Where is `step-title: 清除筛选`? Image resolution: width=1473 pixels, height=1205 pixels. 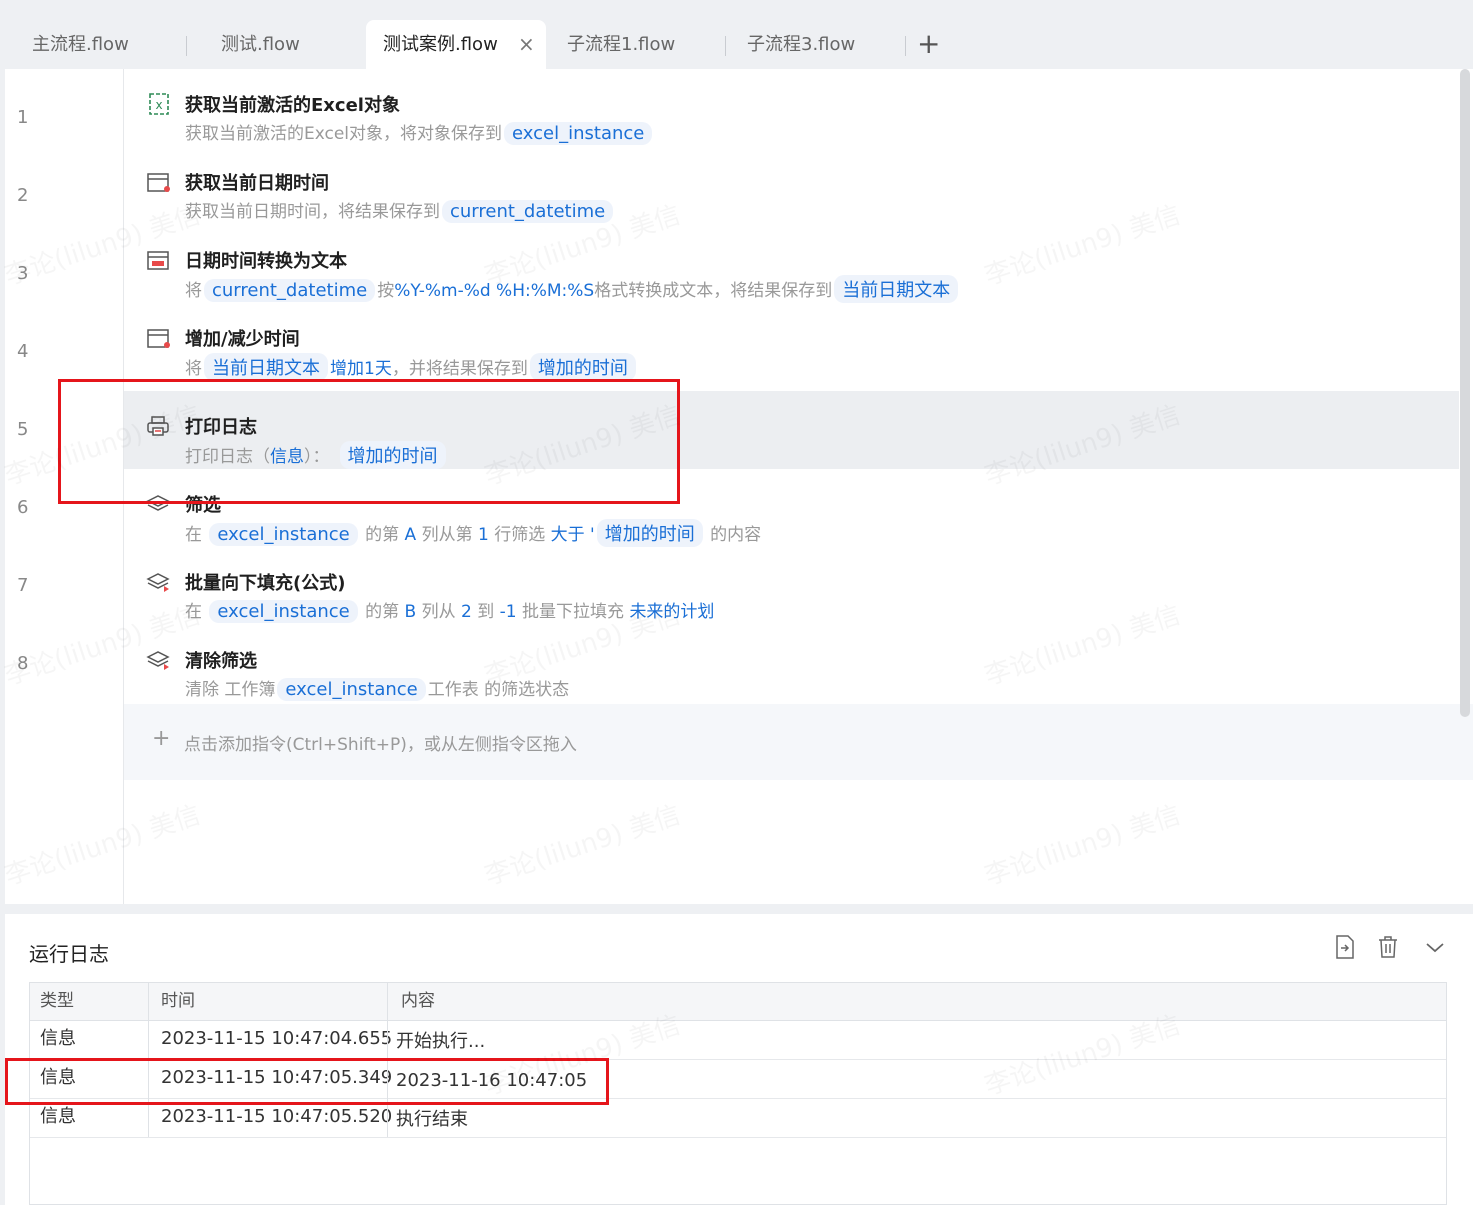
step-title: 清除筛选 is located at coordinates (221, 661).